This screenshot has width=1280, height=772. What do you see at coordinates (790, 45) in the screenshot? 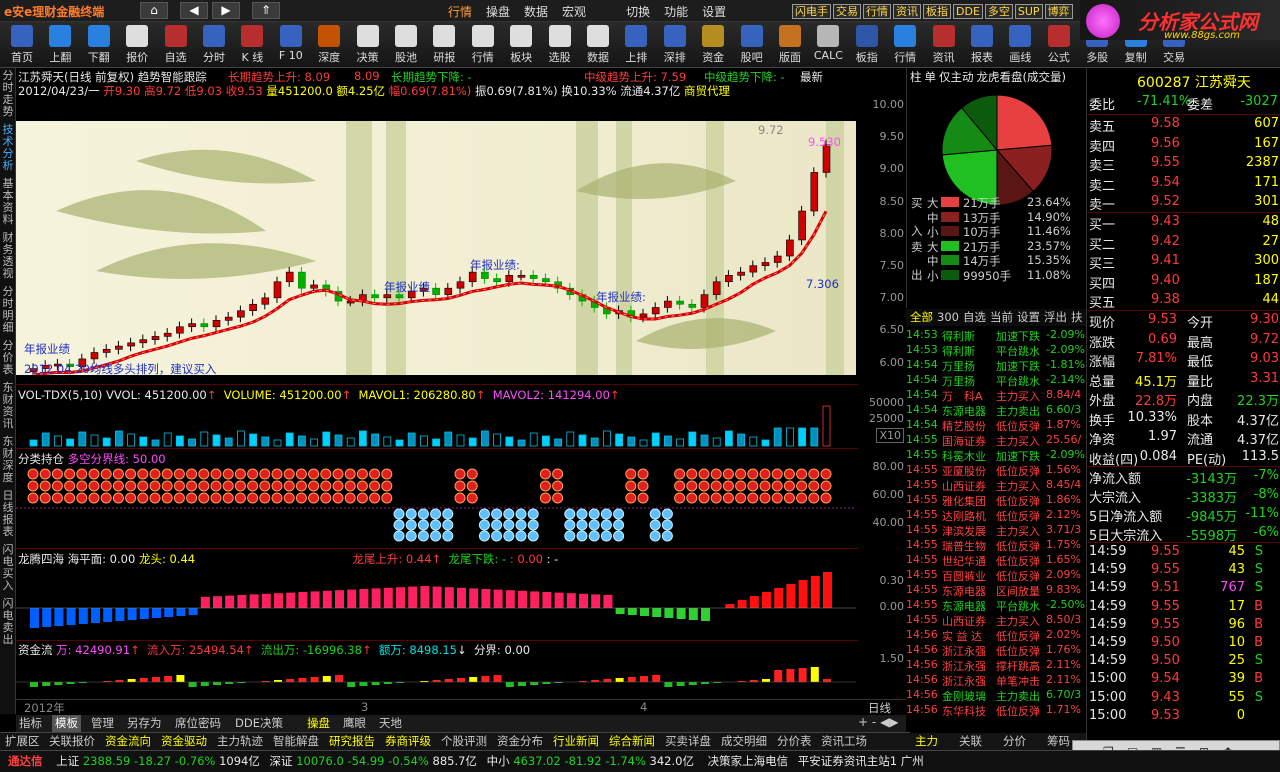
I see `toolbar-btn-20: 版面` at bounding box center [790, 45].